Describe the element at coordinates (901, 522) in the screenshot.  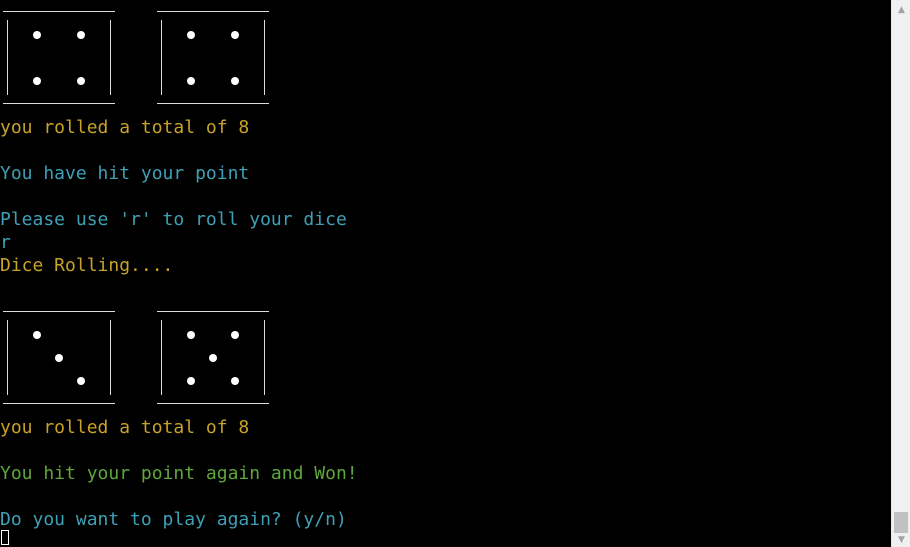
I see `scrollbar-thumb` at that location.